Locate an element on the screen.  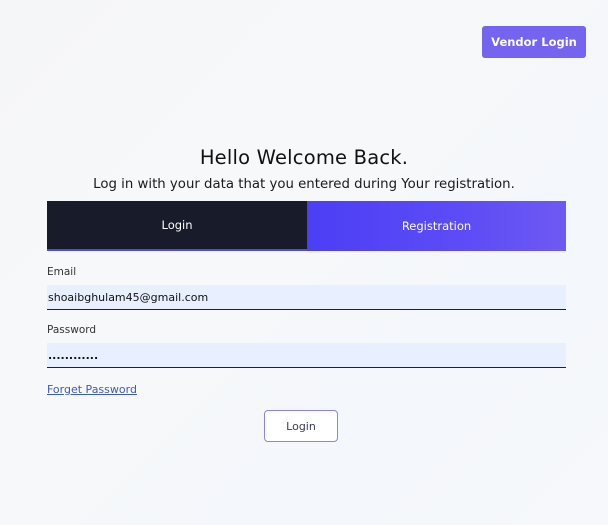
login-button: Login is located at coordinates (301, 426).